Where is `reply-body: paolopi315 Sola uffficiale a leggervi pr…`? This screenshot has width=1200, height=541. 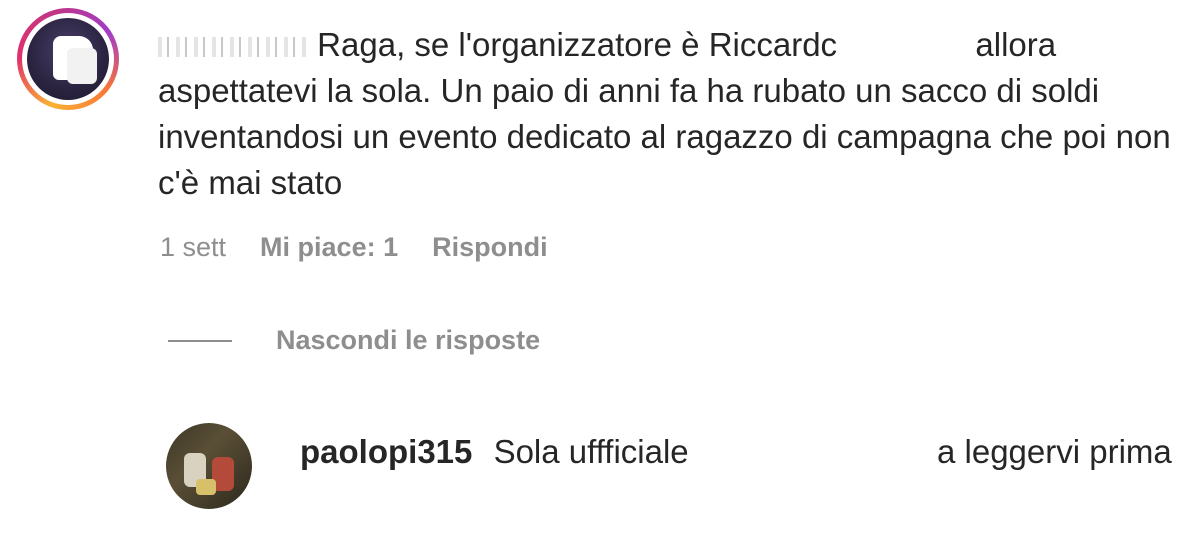
reply-body: paolopi315 Sola uffficiale a leggervi pr… is located at coordinates (740, 452).